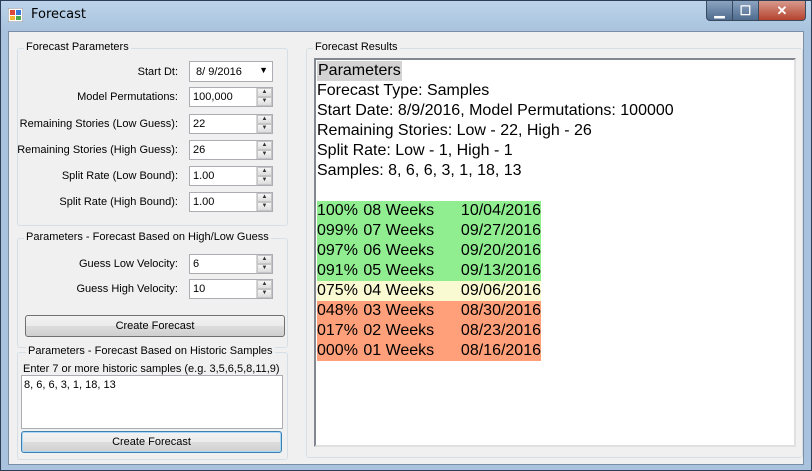  I want to click on minimize-icon: ▁, so click(719, 10).